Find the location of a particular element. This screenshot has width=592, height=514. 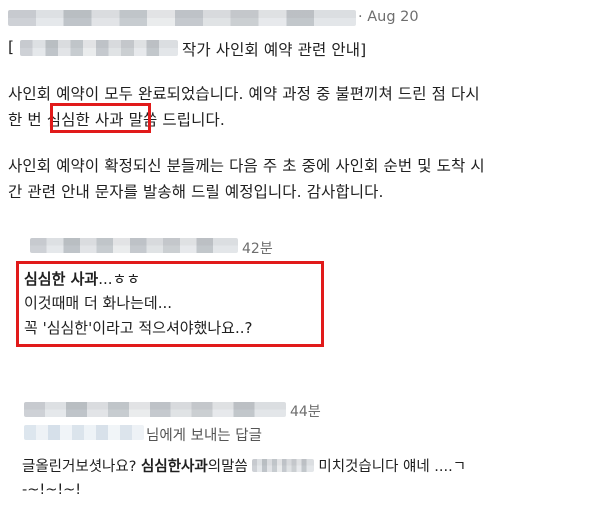

title-redacted is located at coordinates (99, 48).